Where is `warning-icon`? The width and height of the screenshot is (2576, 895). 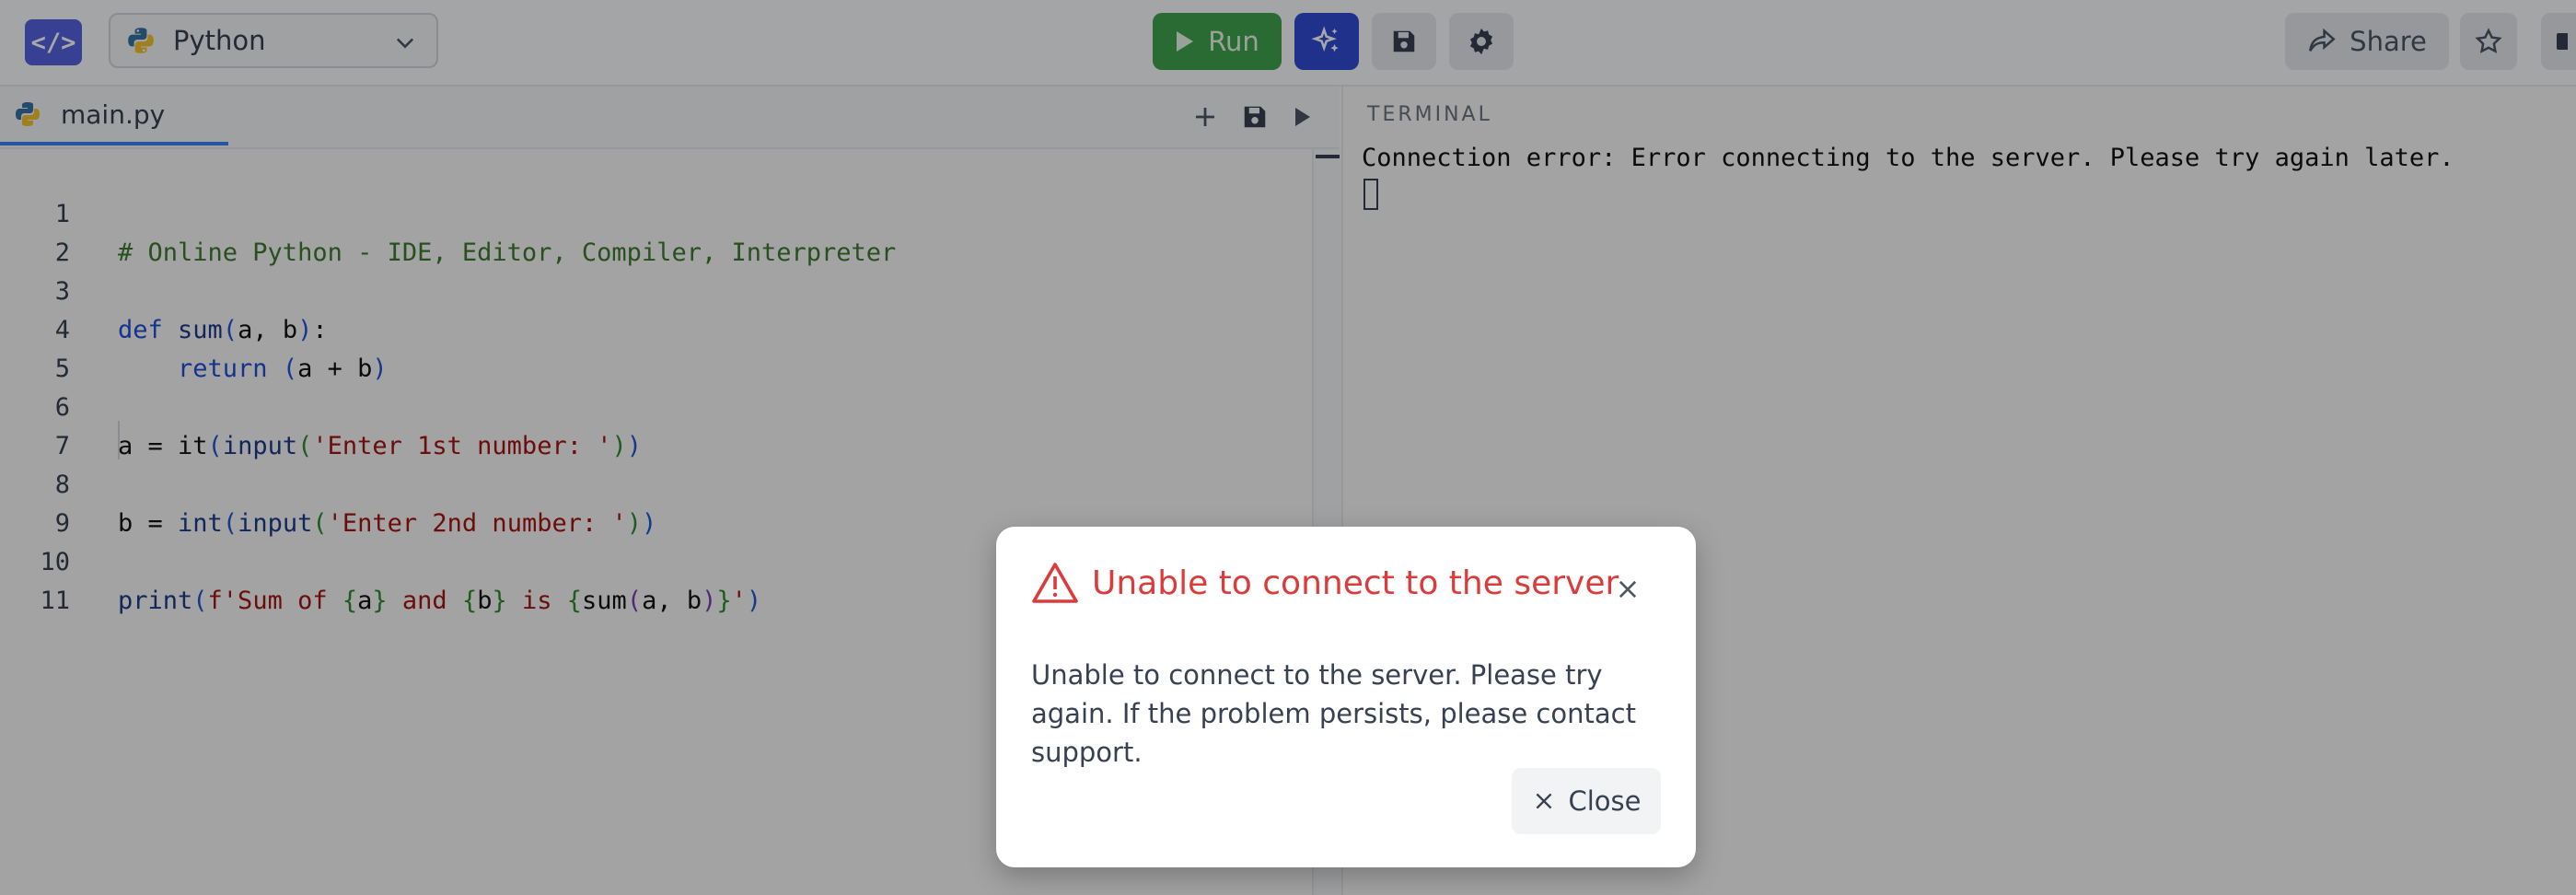 warning-icon is located at coordinates (1055, 583).